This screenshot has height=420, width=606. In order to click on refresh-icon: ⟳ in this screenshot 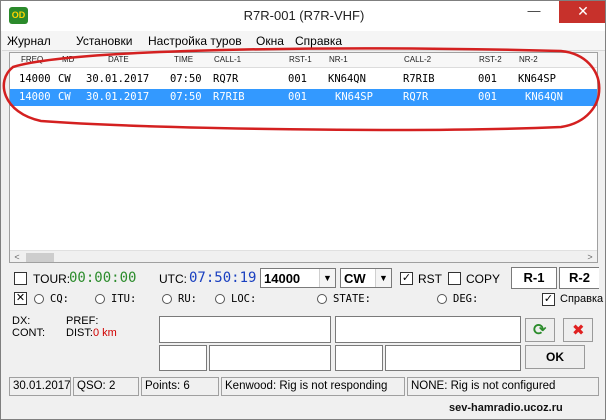, I will do `click(540, 330)`.